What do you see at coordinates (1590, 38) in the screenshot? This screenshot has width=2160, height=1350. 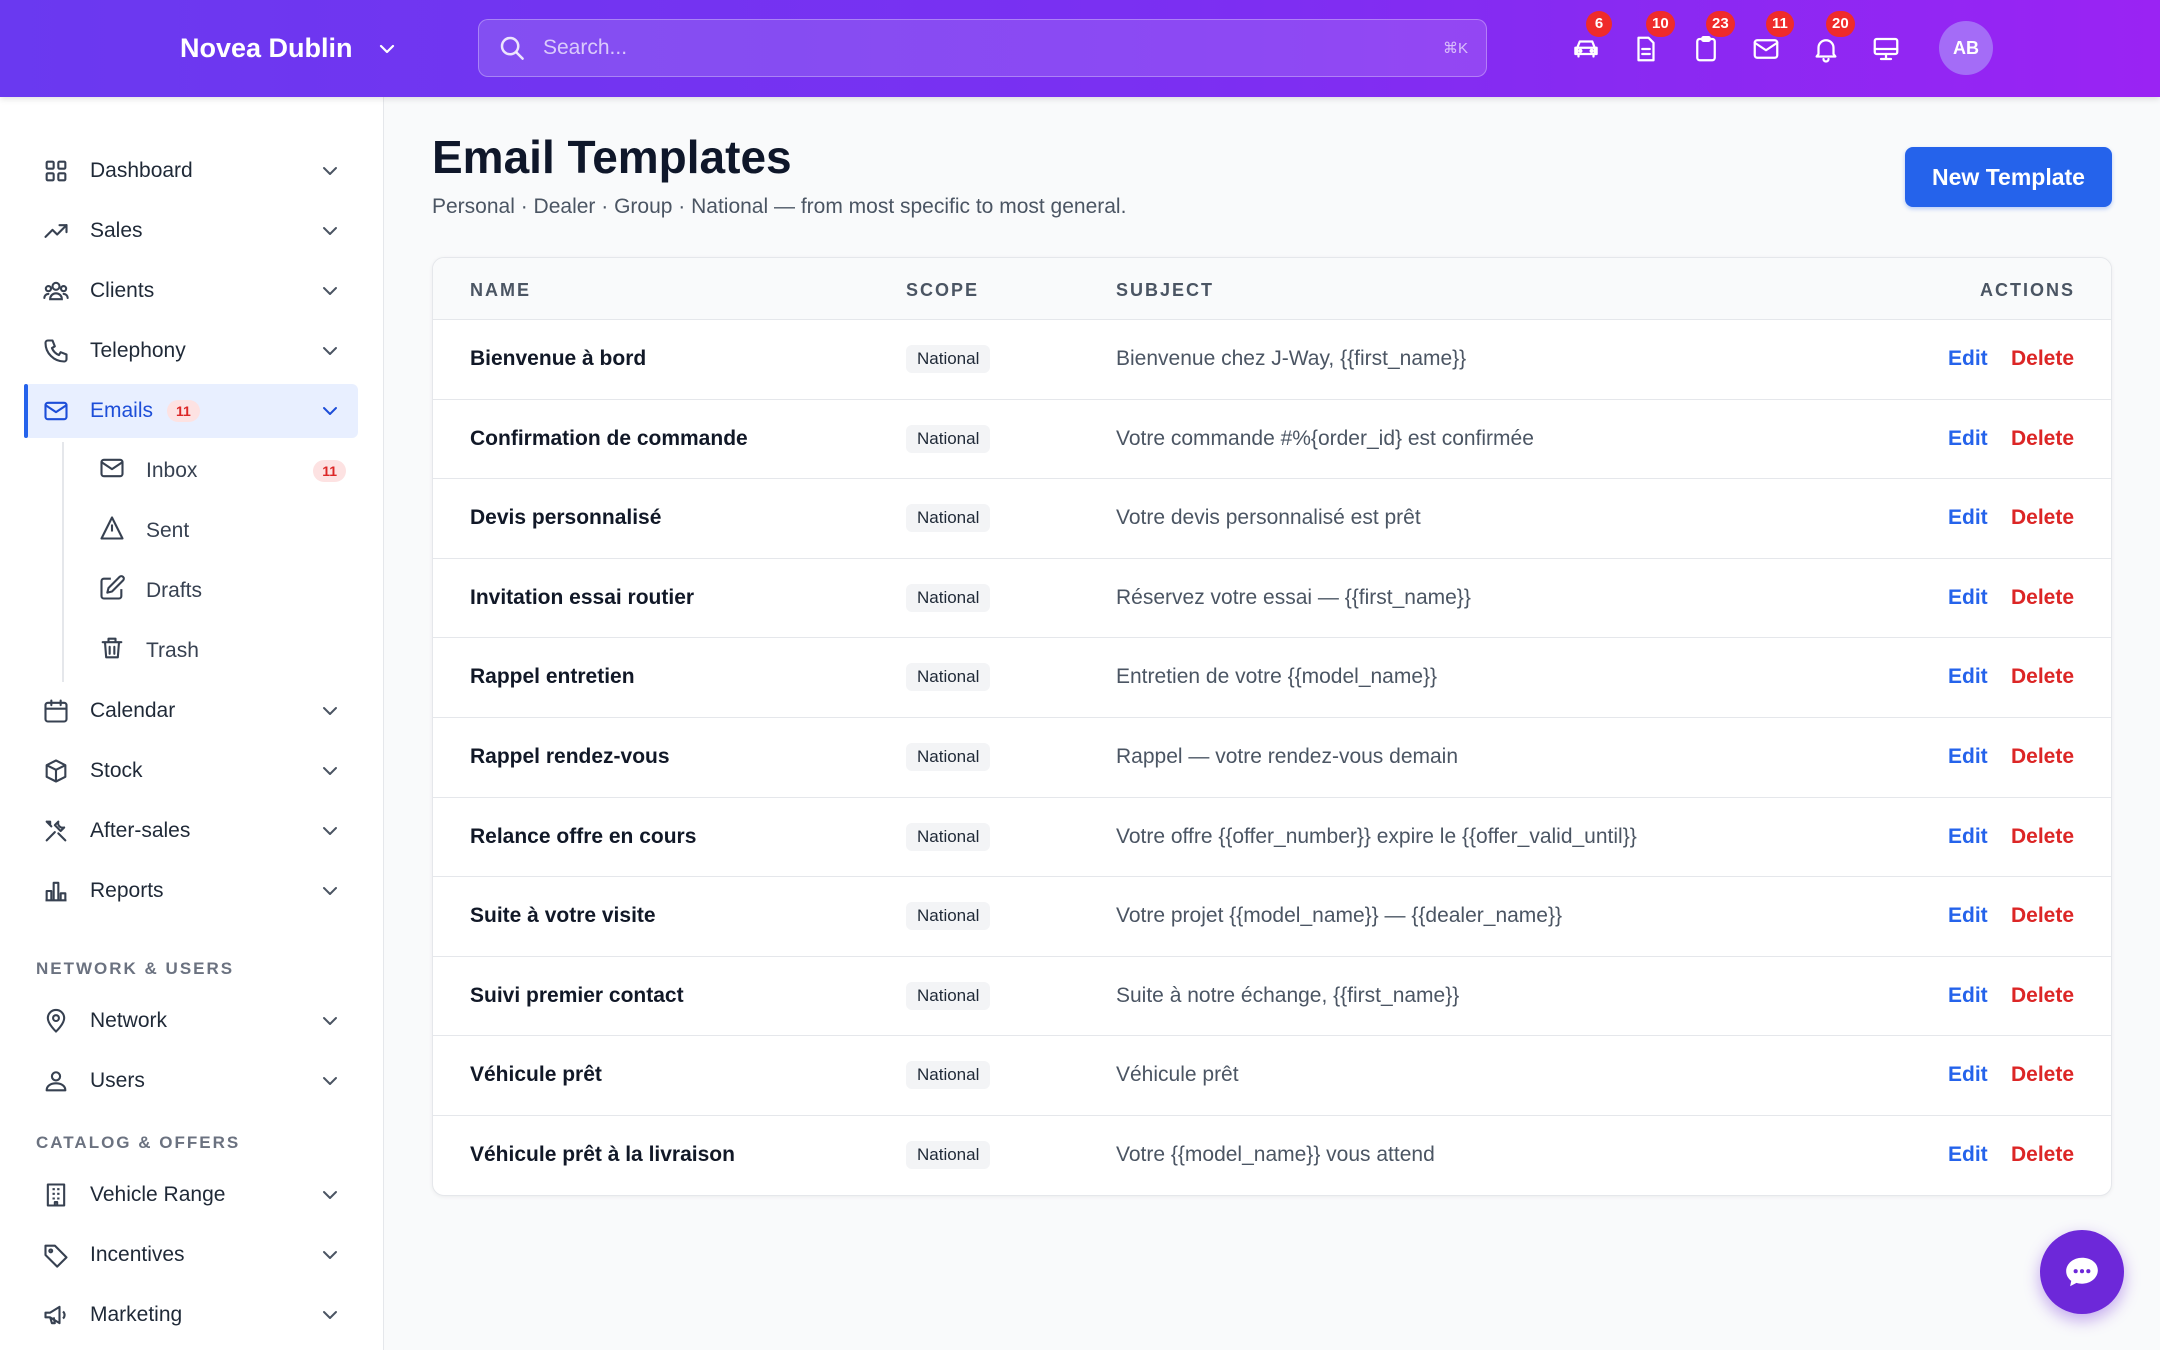 I see `car-icon: 6` at bounding box center [1590, 38].